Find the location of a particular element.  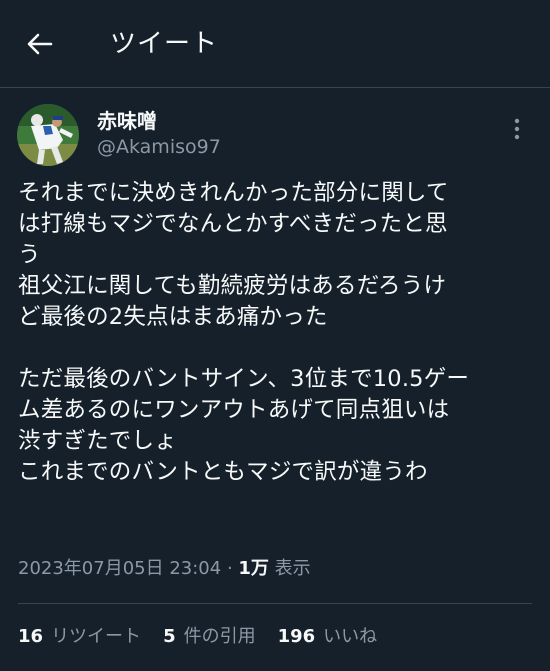

avatar is located at coordinates (48, 135).